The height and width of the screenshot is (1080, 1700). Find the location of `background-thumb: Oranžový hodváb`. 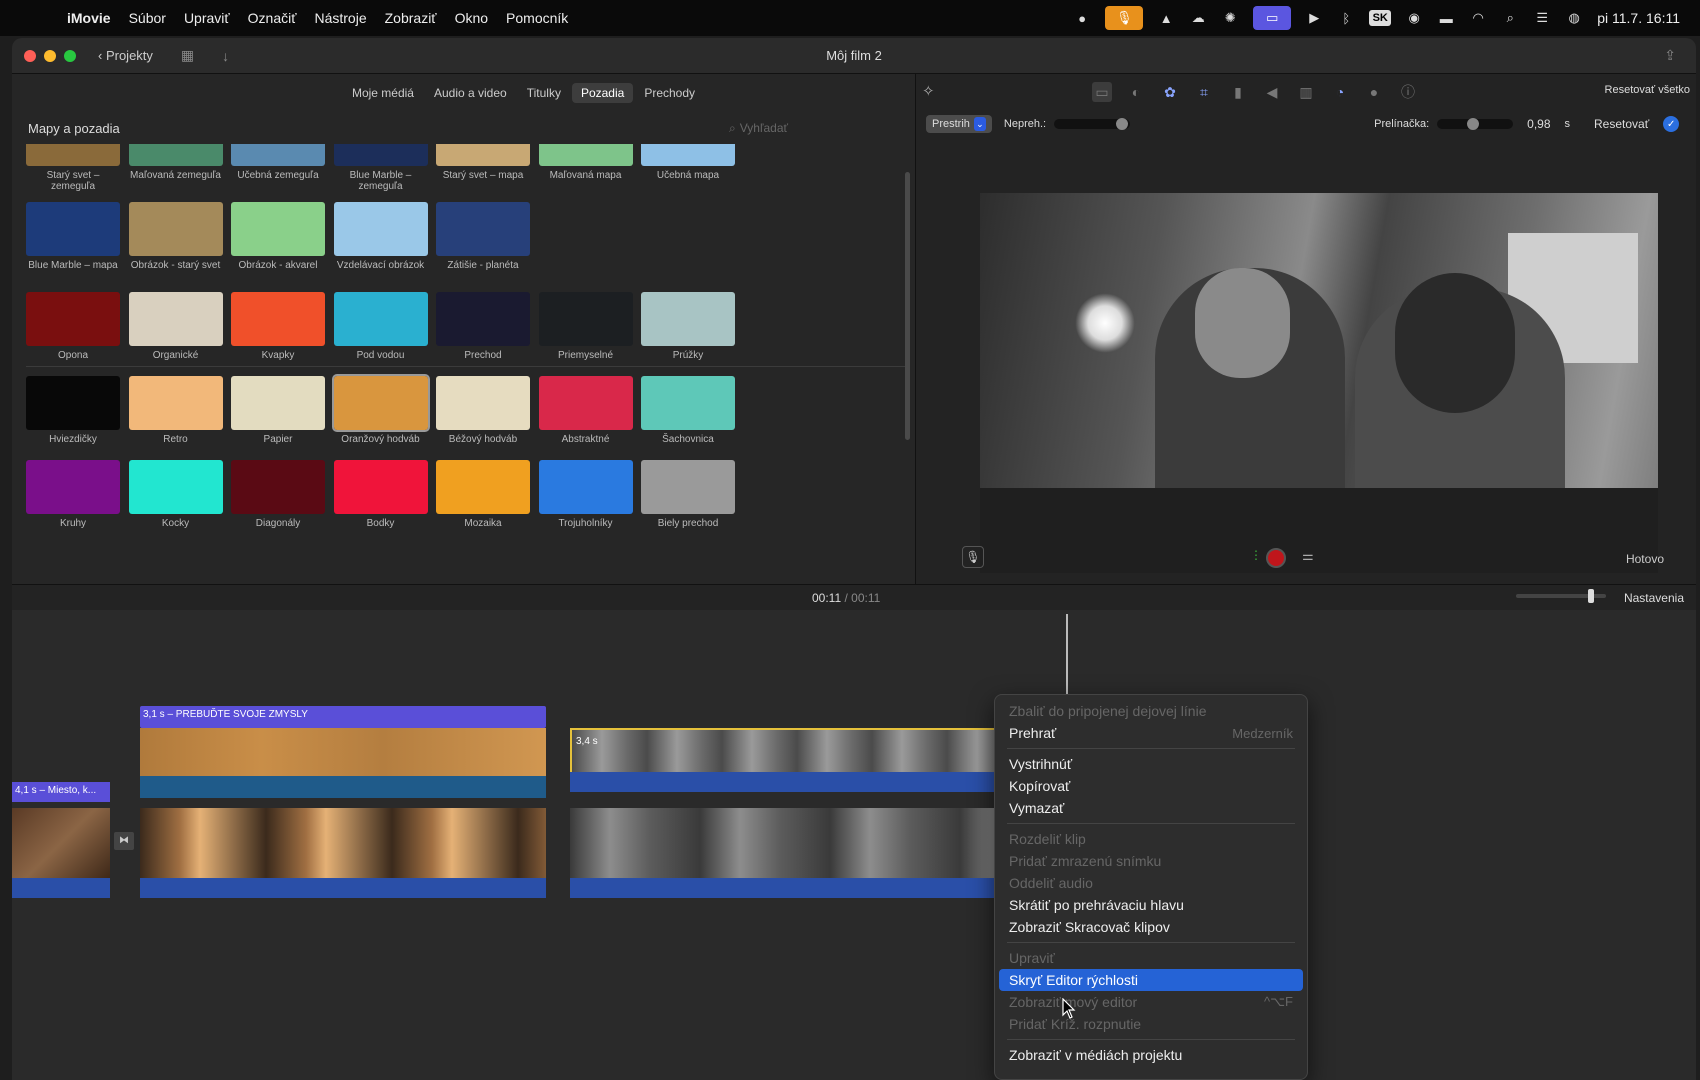

background-thumb: Oranžový hodváb is located at coordinates (380, 409).